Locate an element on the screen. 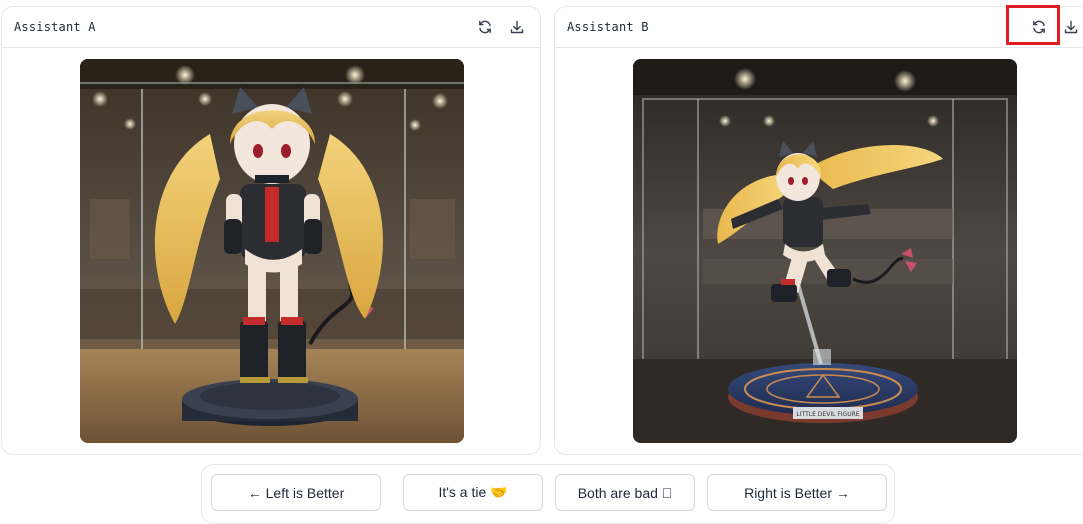 The height and width of the screenshot is (524, 1083). regenerate-b-button is located at coordinates (1039, 27).